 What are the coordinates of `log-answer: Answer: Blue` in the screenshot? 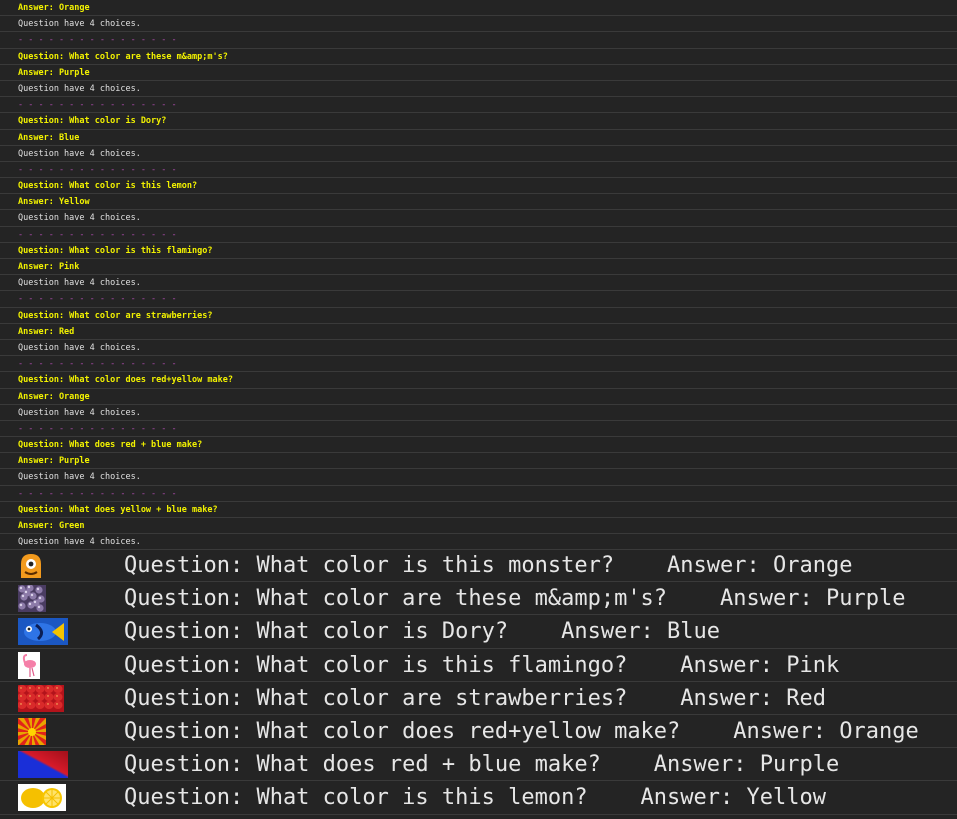 It's located at (478, 138).